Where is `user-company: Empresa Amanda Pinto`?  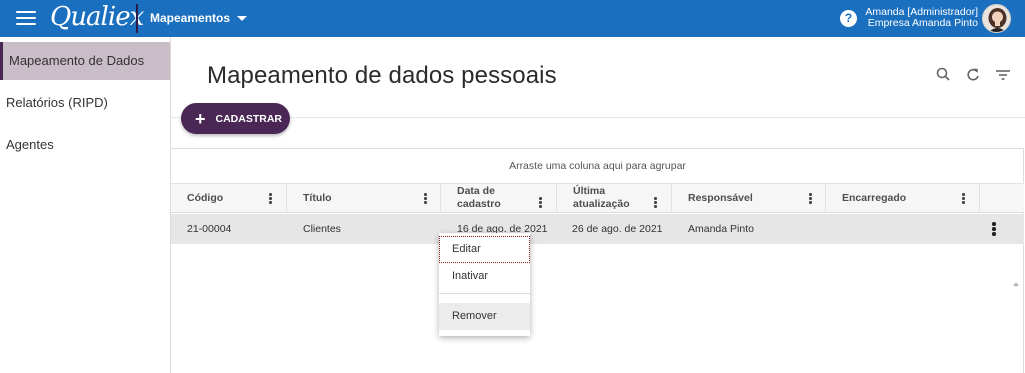 user-company: Empresa Amanda Pinto is located at coordinates (922, 23).